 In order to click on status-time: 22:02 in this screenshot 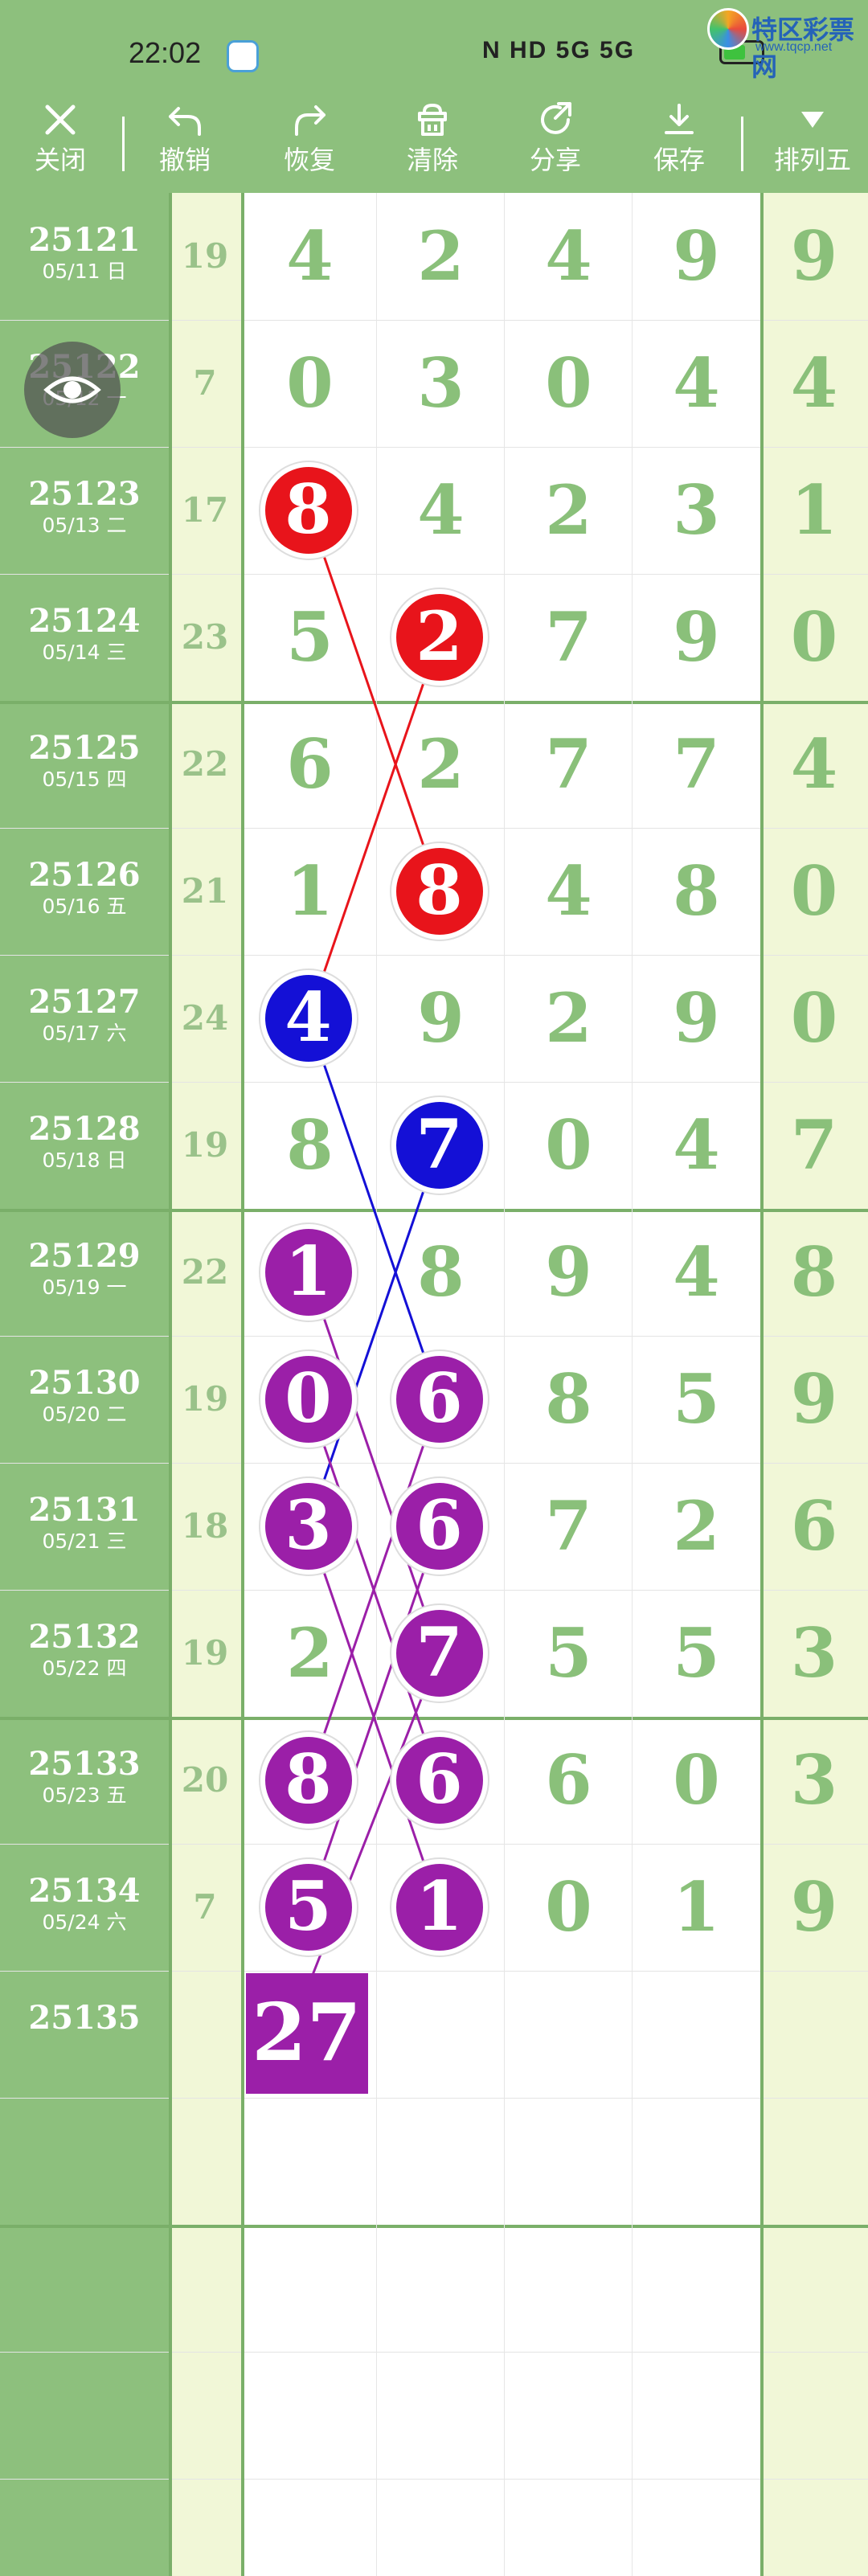, I will do `click(165, 52)`.